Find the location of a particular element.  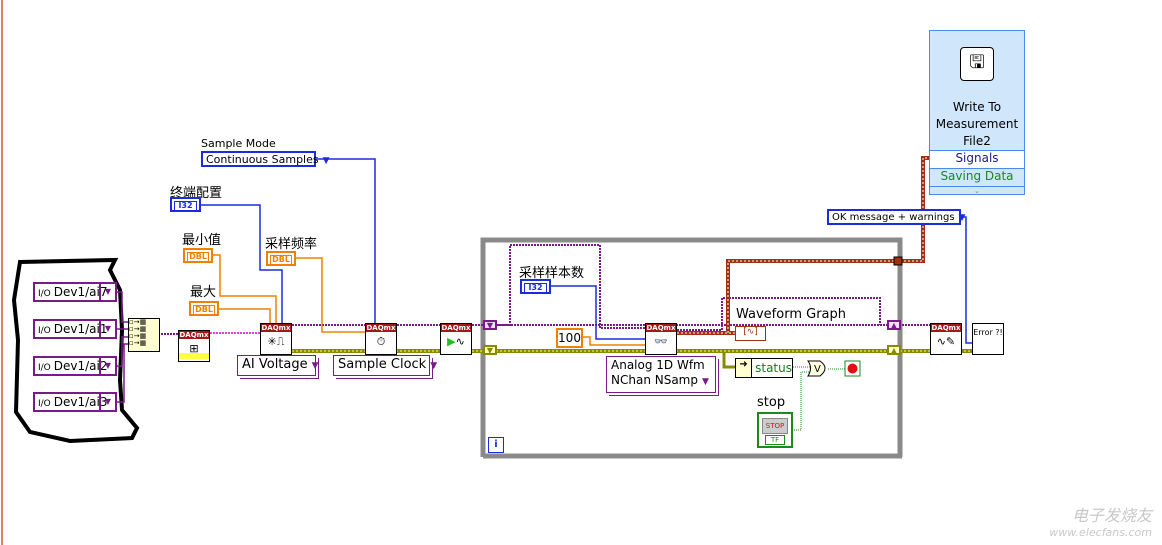

express-vi-title: File2 is located at coordinates (977, 141).